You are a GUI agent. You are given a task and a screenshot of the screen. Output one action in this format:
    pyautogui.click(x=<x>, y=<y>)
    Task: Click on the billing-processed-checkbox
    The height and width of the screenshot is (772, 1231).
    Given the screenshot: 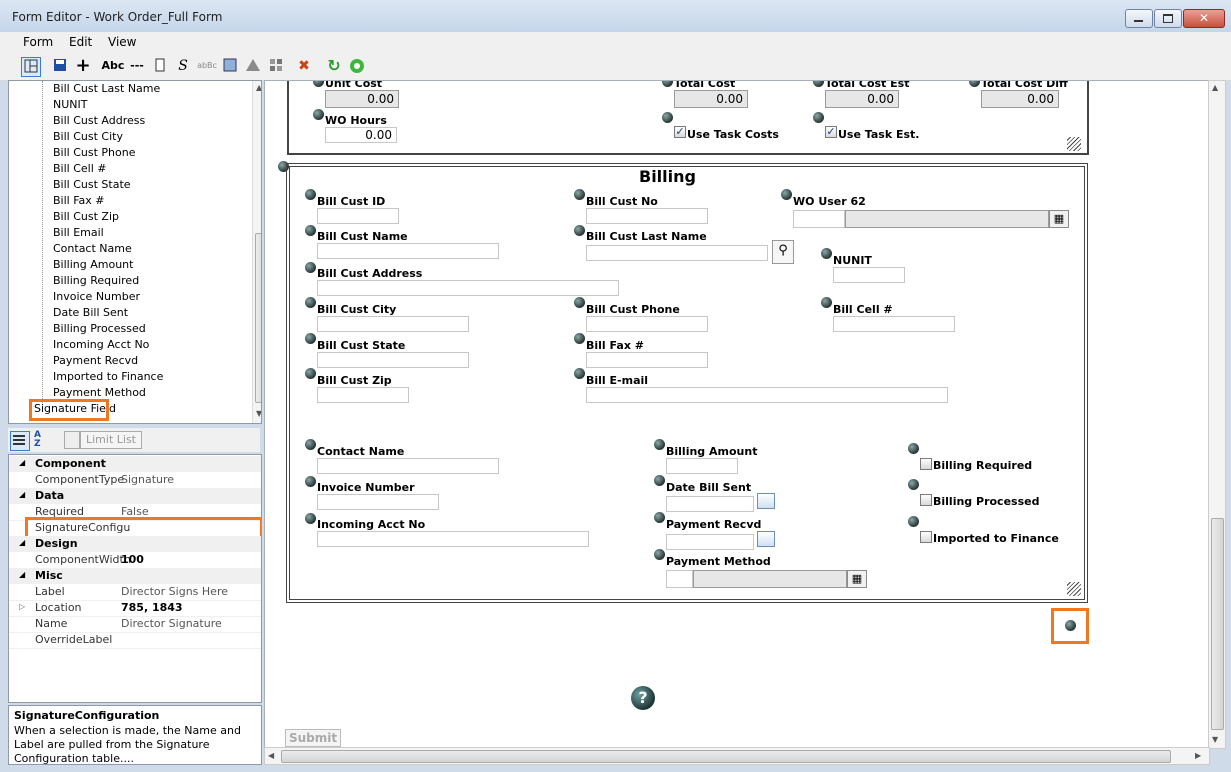 What is the action you would take?
    pyautogui.click(x=926, y=500)
    